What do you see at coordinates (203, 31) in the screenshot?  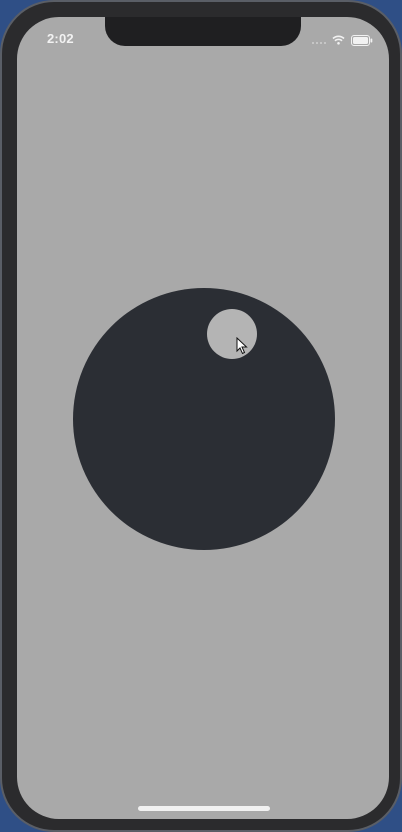 I see `device-notch` at bounding box center [203, 31].